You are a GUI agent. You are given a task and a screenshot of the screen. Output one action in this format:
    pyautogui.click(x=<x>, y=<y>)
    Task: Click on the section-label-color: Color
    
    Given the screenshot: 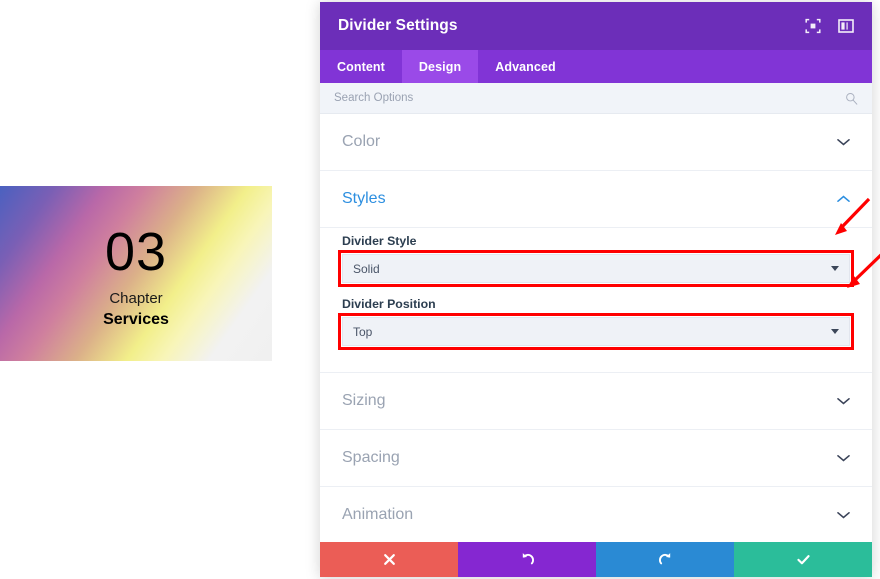 What is the action you would take?
    pyautogui.click(x=361, y=141)
    